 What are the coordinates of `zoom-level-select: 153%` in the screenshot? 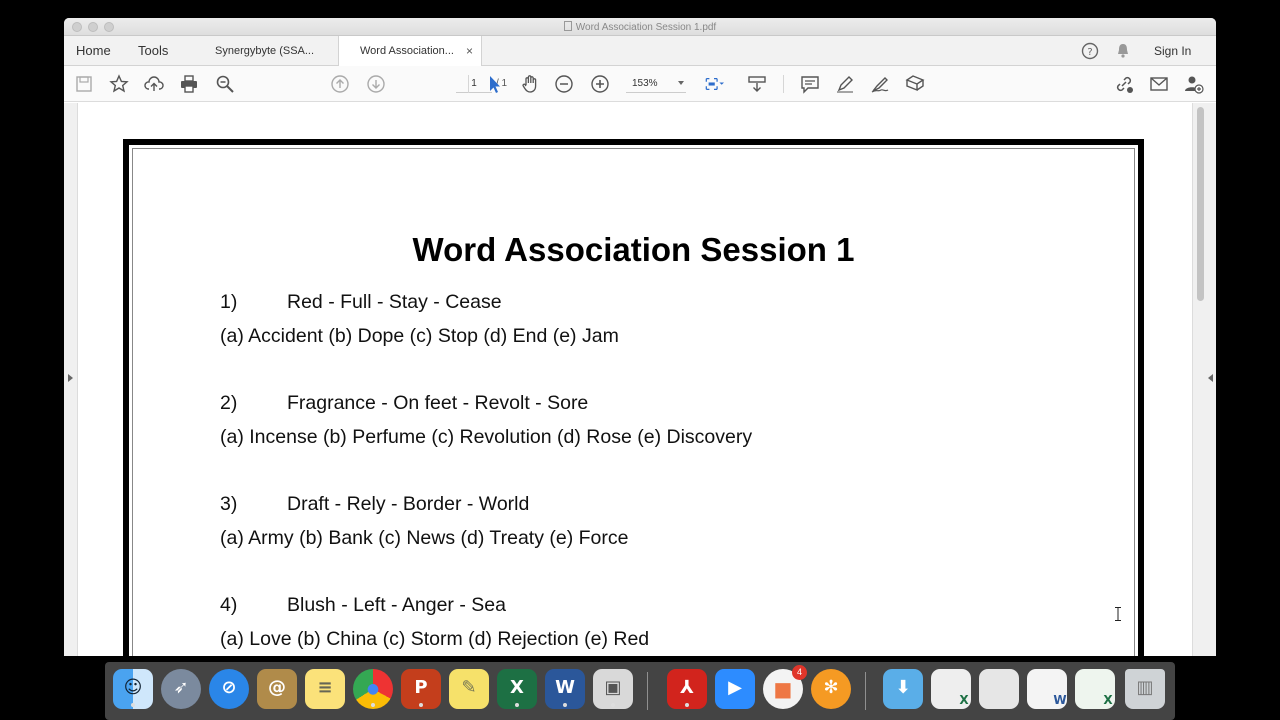 It's located at (656, 84).